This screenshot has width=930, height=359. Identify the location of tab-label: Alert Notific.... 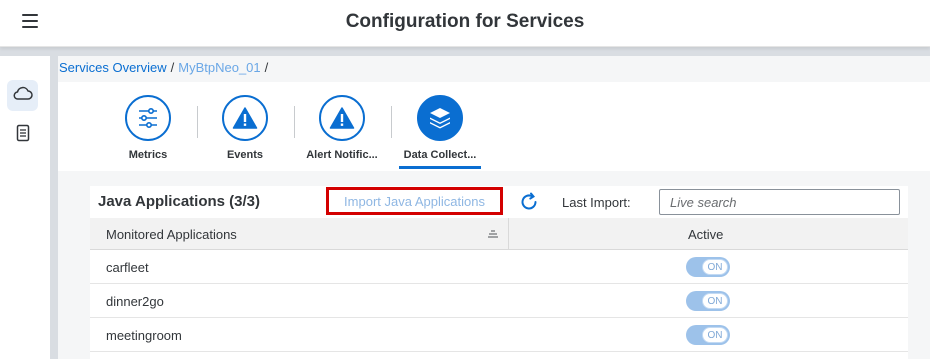
(342, 155).